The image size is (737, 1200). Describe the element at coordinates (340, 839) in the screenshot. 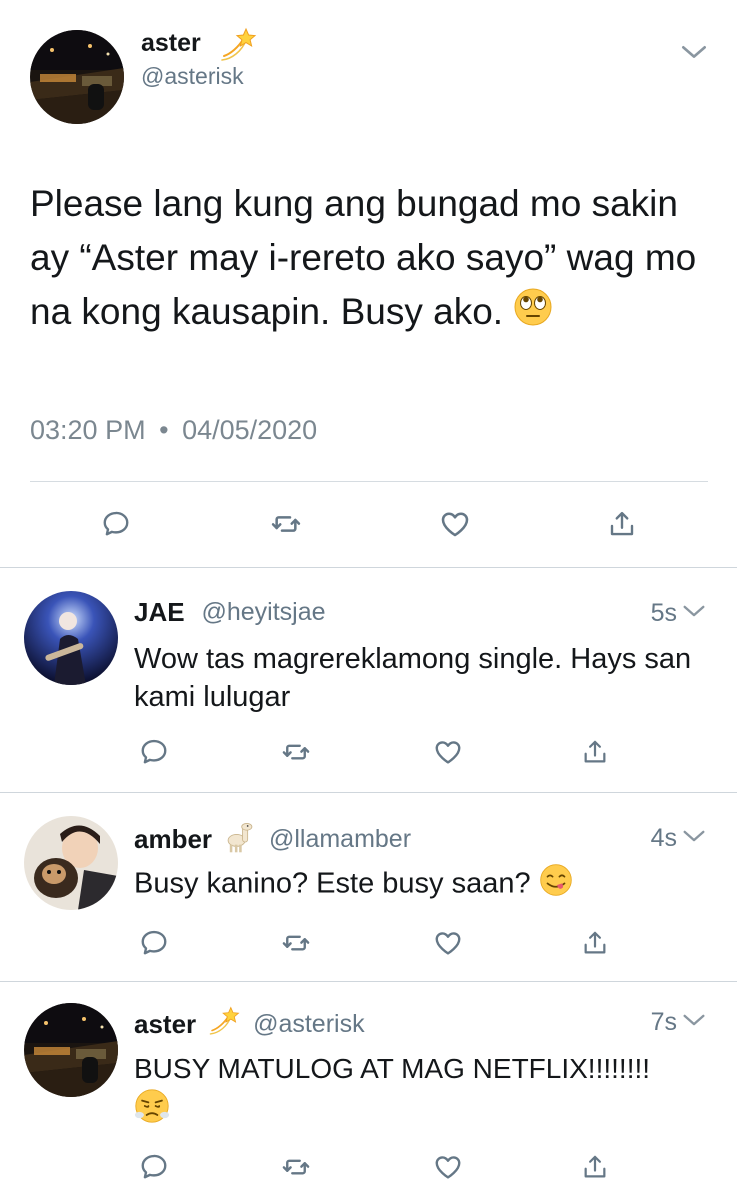

I see `author-handle: @llamamber` at that location.